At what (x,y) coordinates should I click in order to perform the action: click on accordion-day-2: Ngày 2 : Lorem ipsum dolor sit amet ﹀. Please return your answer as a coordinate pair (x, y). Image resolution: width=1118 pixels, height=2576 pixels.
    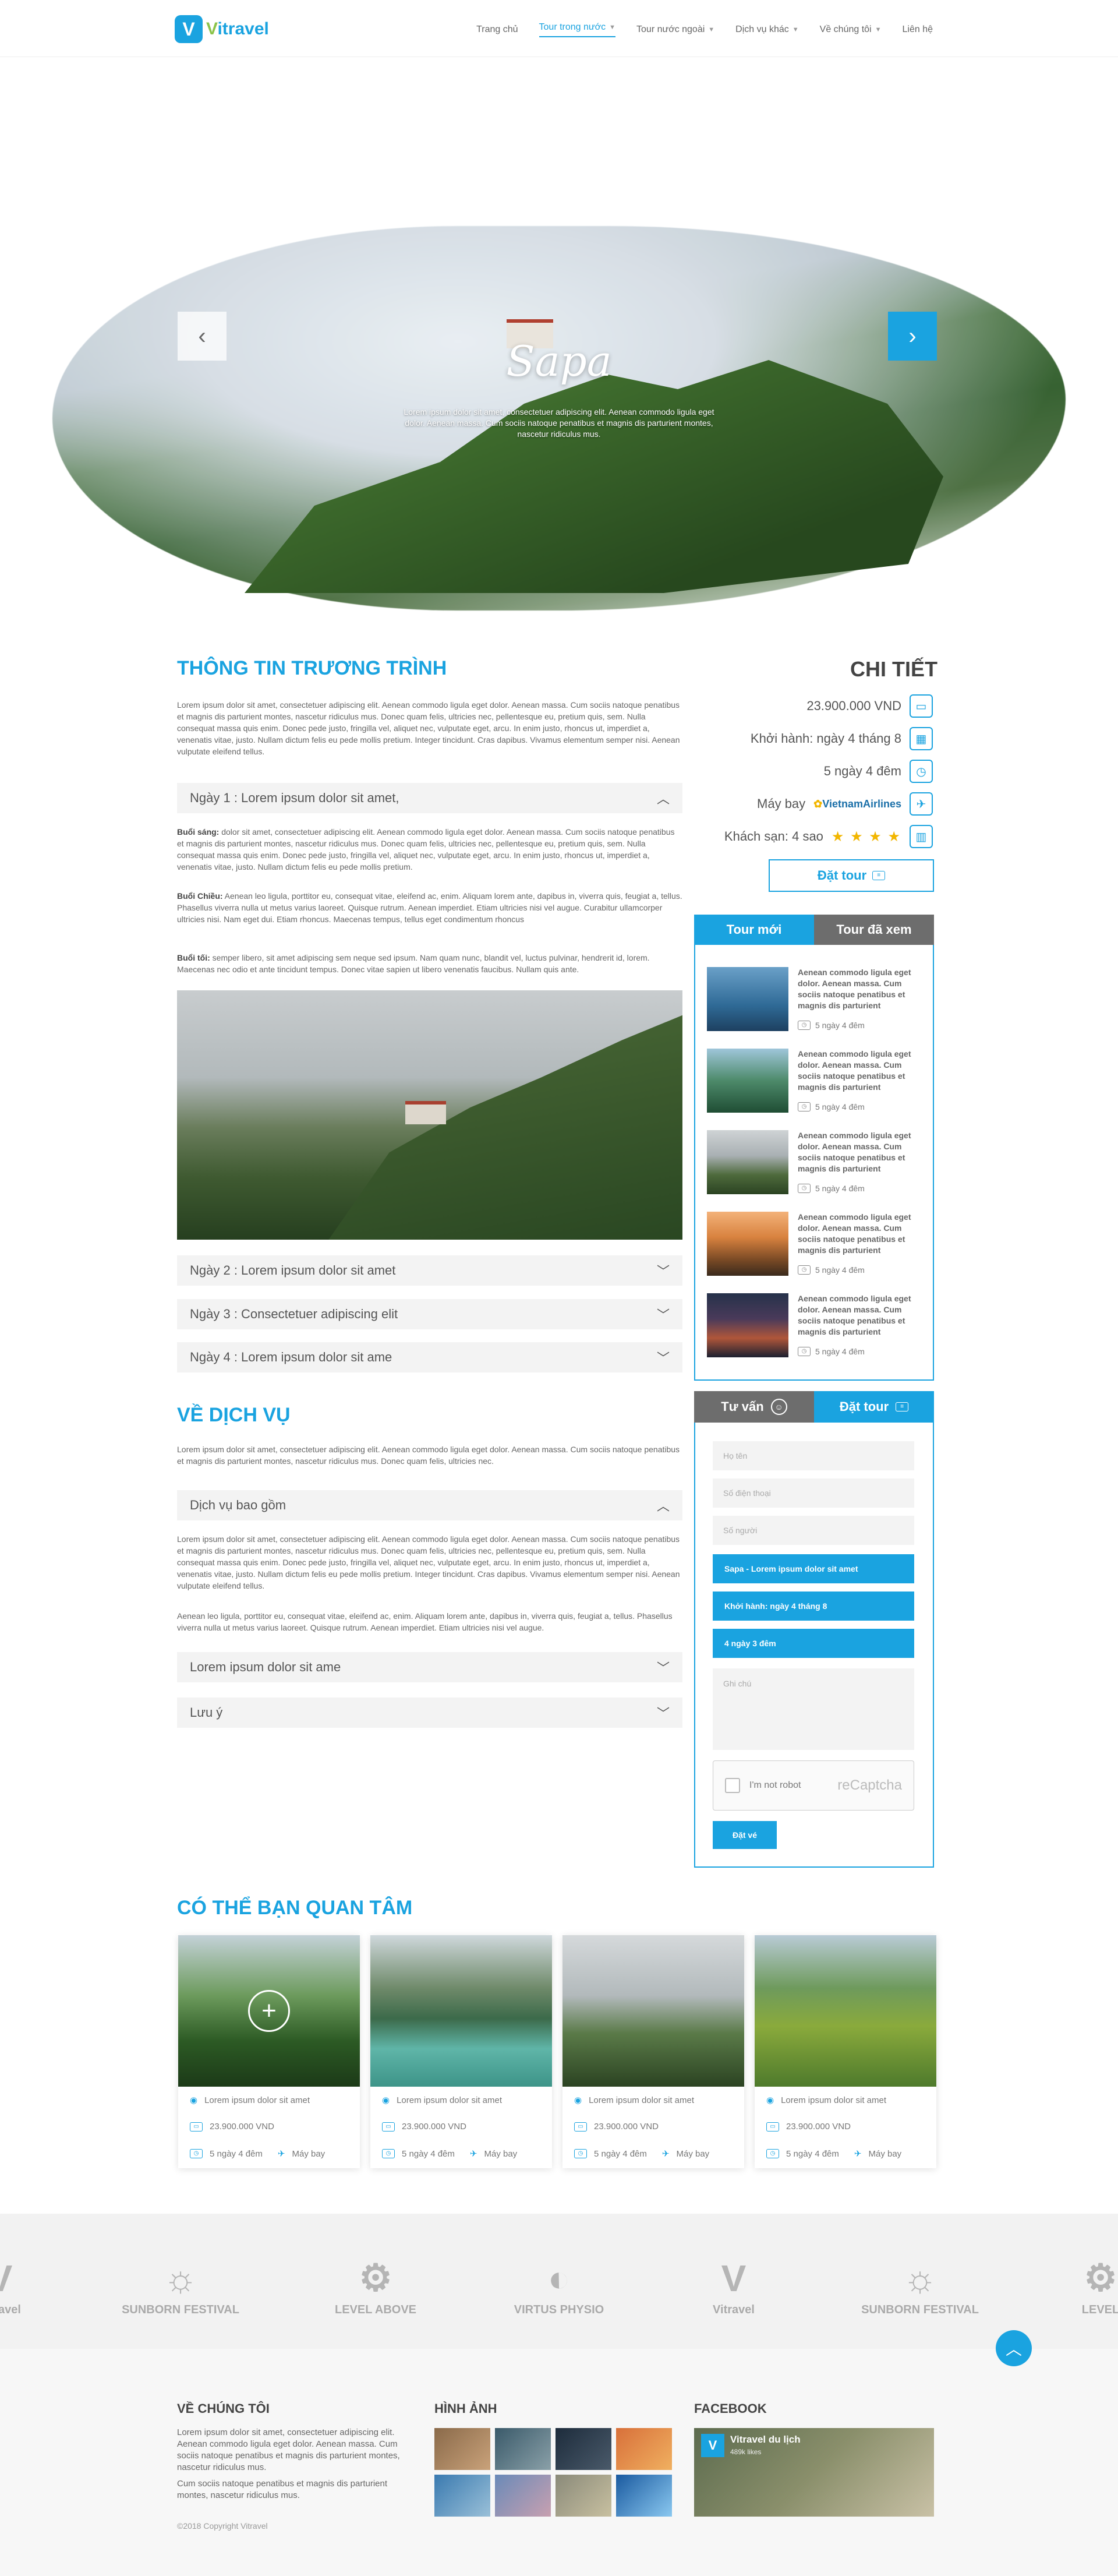
    Looking at the image, I should click on (429, 1271).